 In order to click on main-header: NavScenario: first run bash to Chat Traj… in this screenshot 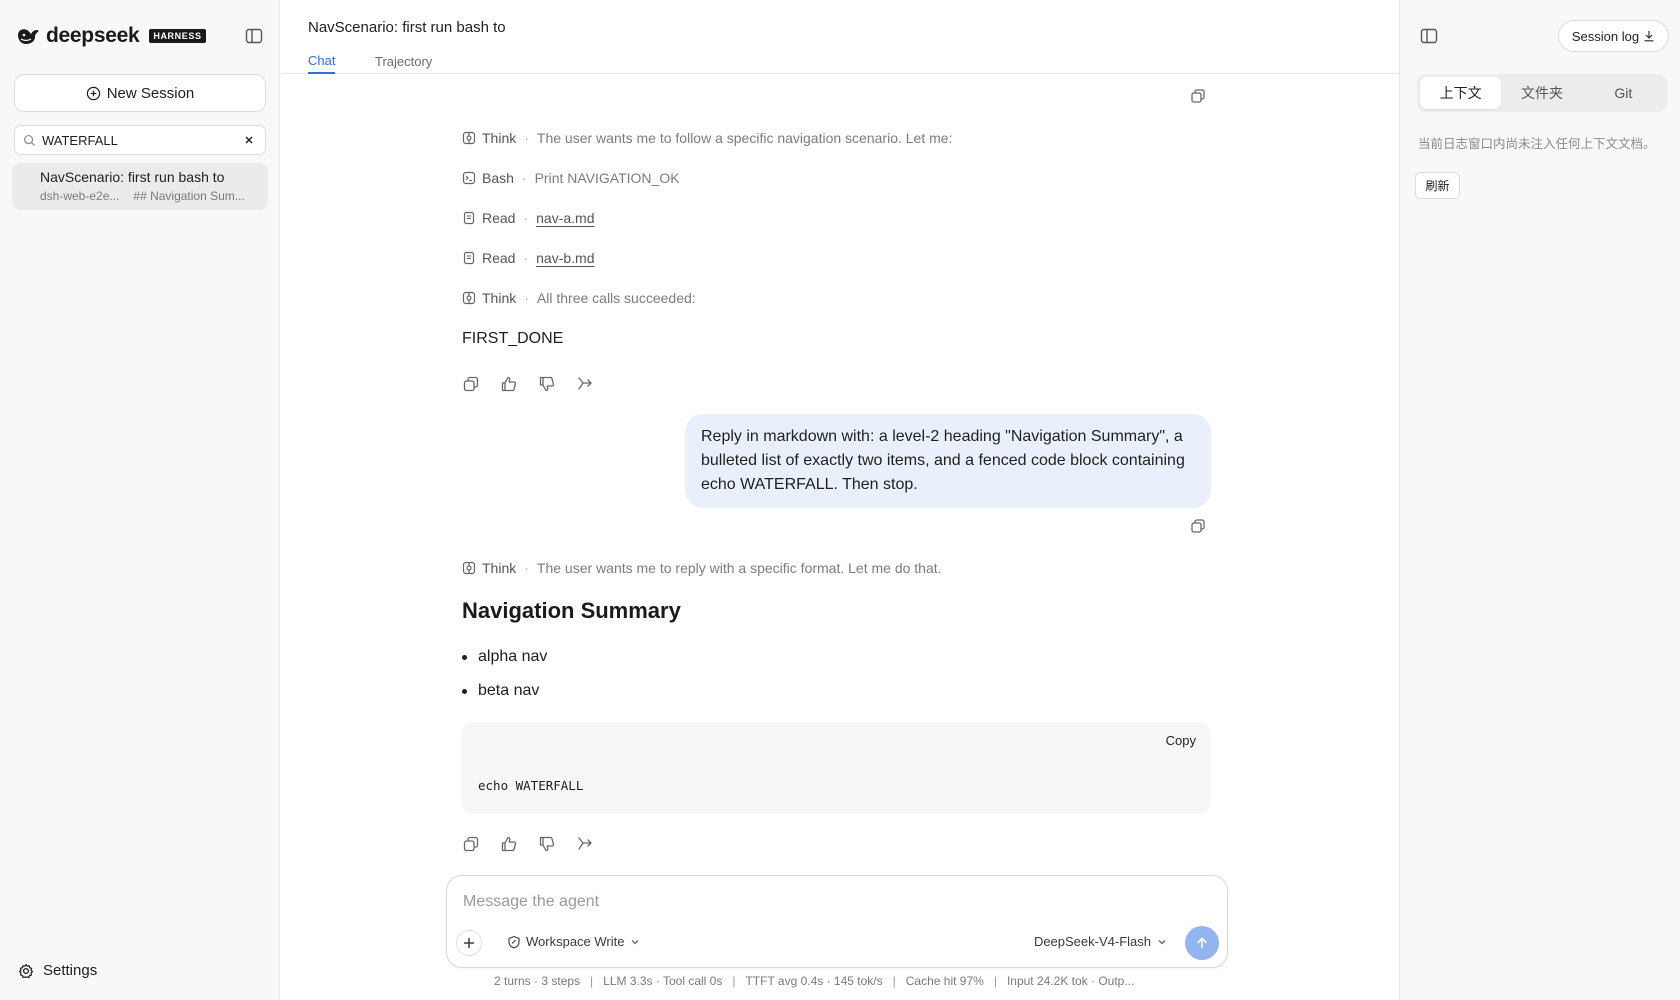, I will do `click(840, 37)`.